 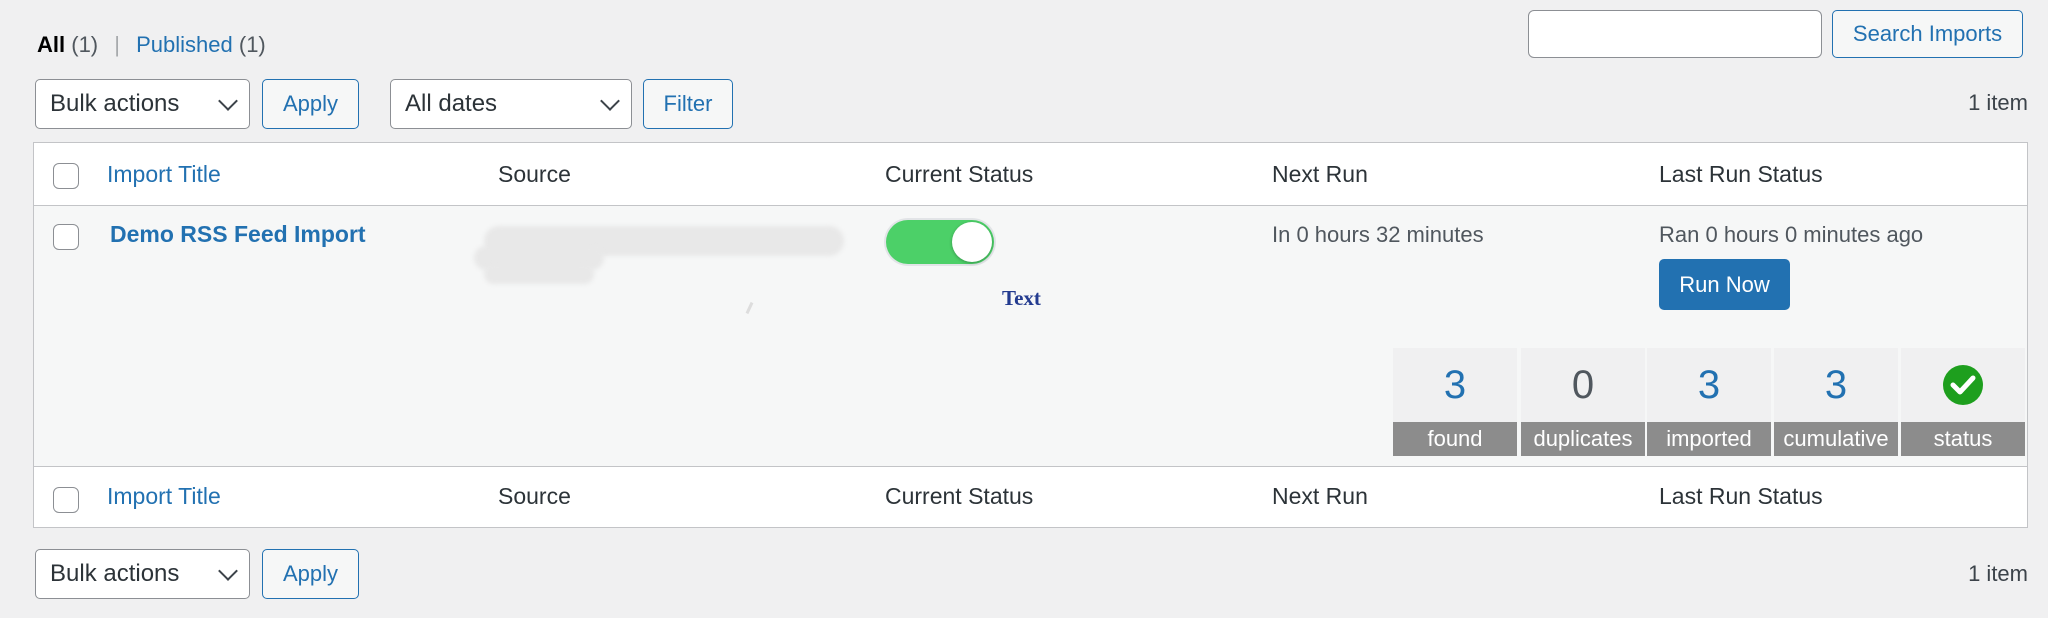 What do you see at coordinates (1927, 34) in the screenshot?
I see `search-imports-button: Search Imports` at bounding box center [1927, 34].